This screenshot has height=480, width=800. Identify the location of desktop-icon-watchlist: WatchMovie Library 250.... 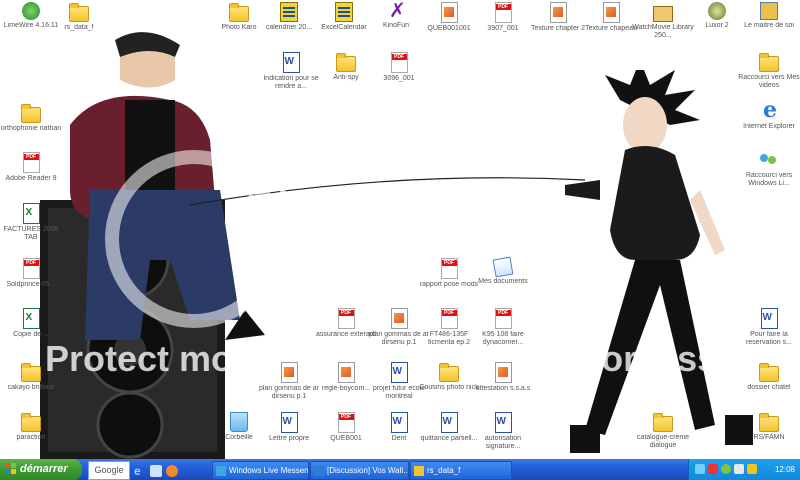
(663, 21).